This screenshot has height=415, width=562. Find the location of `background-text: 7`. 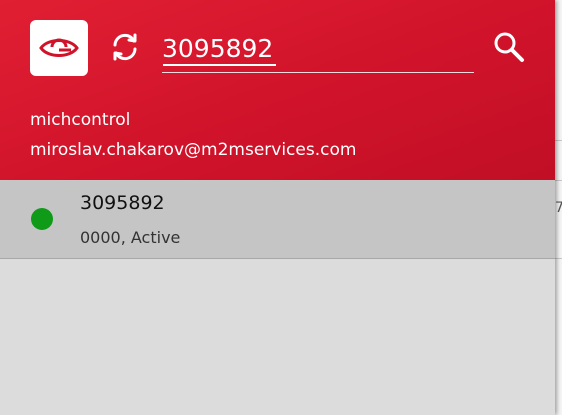

background-text: 7 is located at coordinates (558, 208).